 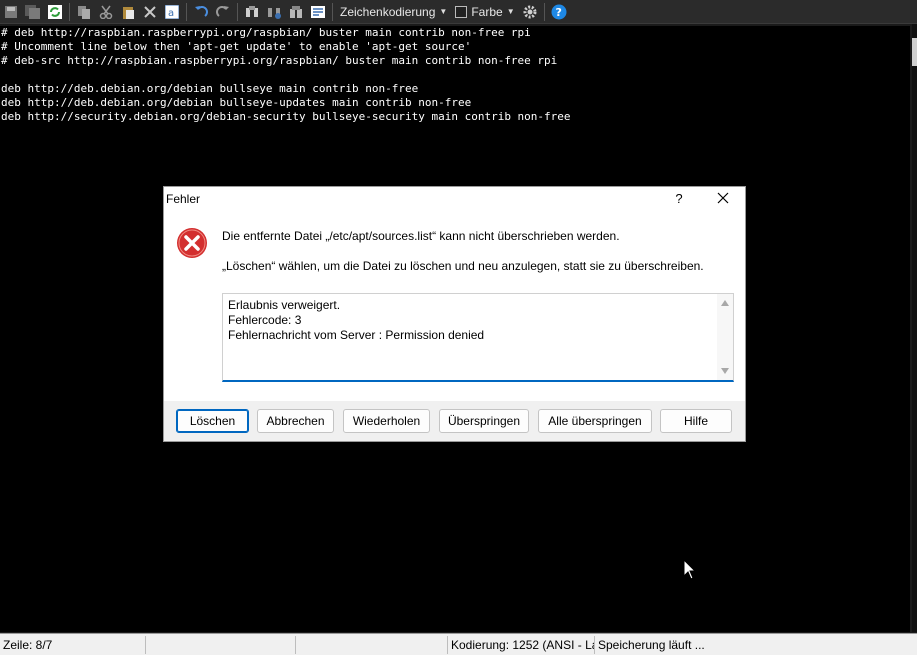 I want to click on save-all-icon, so click(x=33, y=12).